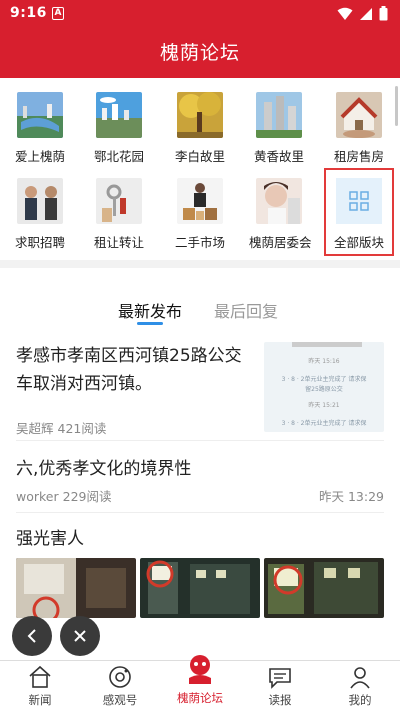  I want to click on chevron-left-icon, so click(31, 636).